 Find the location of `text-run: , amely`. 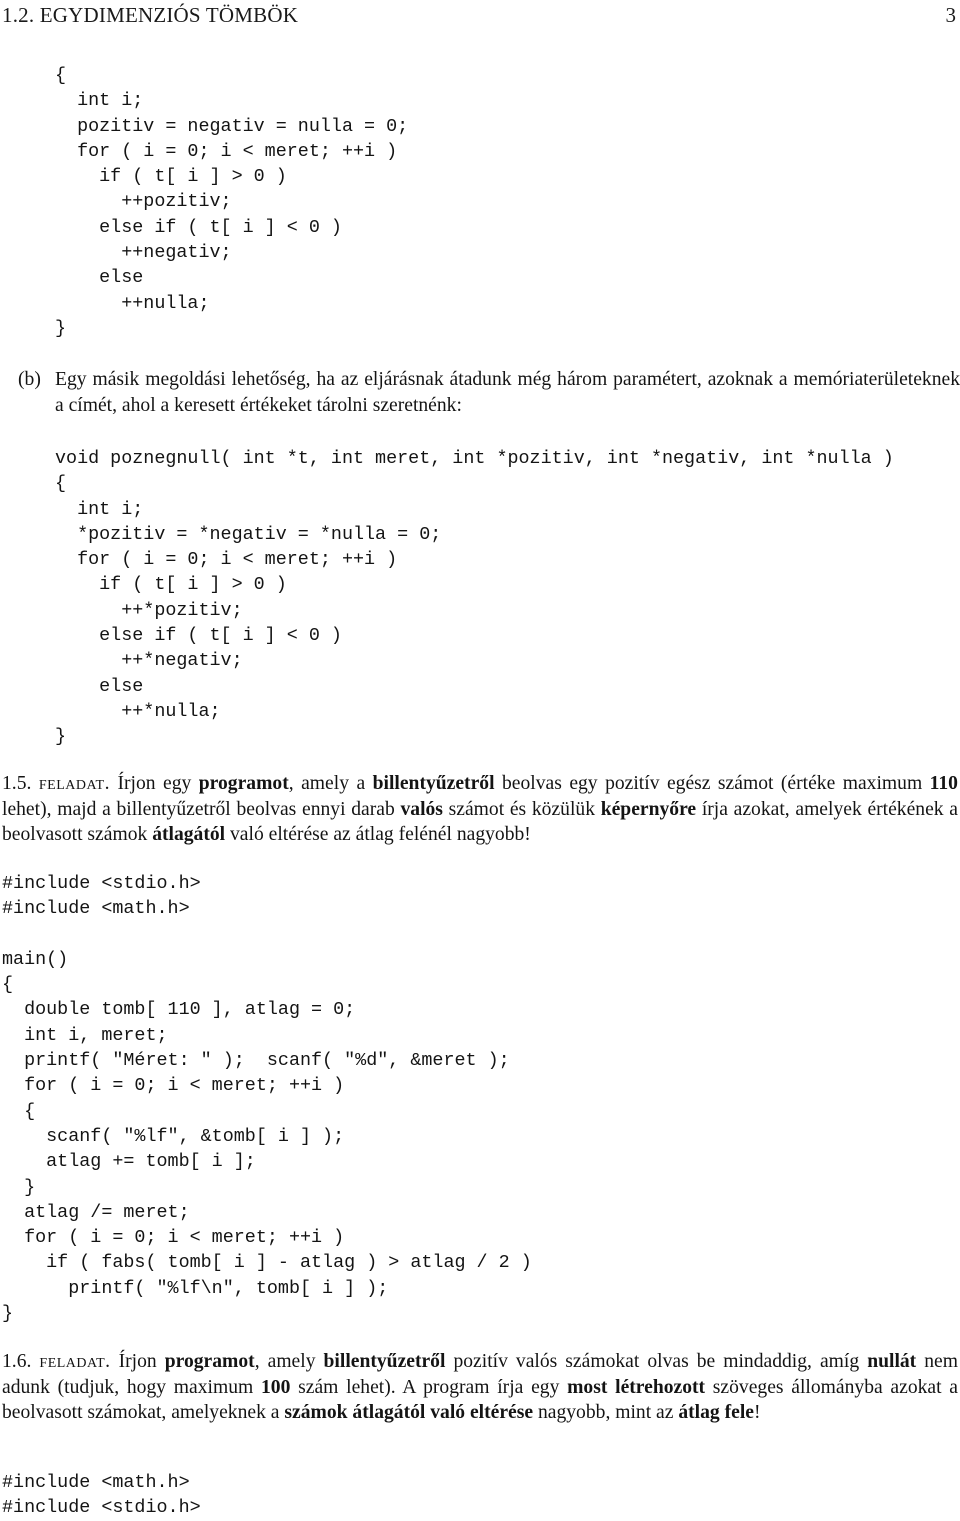

text-run: , amely is located at coordinates (289, 1361).